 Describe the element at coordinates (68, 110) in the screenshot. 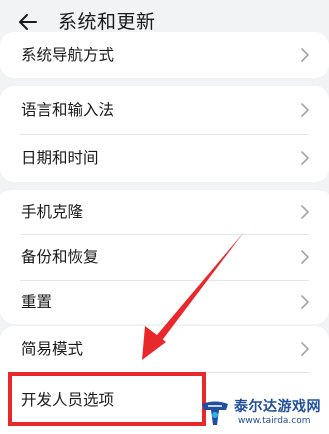

I see `settings-item-label: 语言和输入法` at that location.